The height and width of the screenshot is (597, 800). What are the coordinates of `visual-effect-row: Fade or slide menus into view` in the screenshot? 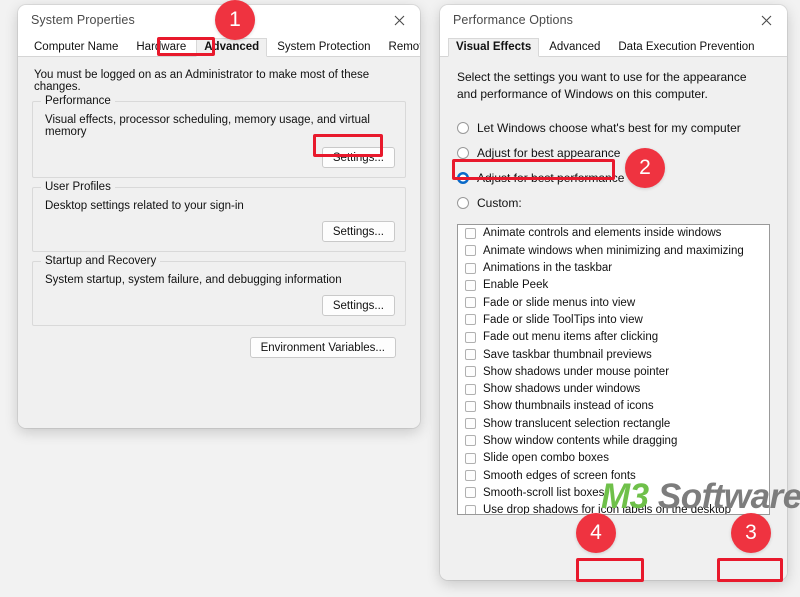 It's located at (613, 302).